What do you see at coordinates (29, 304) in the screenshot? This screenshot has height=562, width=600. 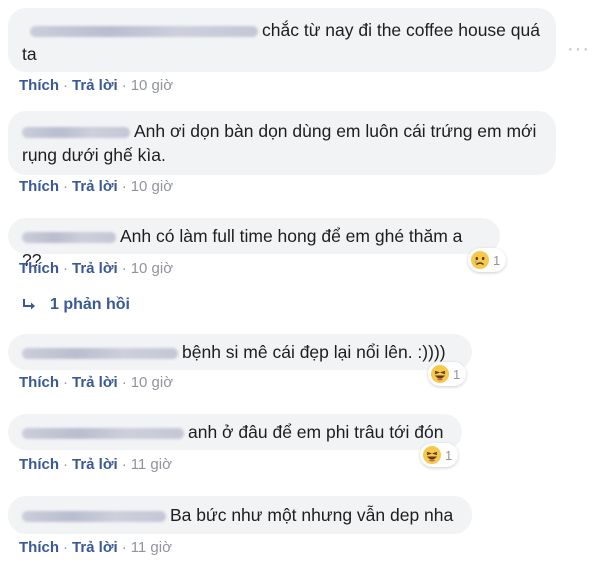 I see `reply-arrow-icon` at bounding box center [29, 304].